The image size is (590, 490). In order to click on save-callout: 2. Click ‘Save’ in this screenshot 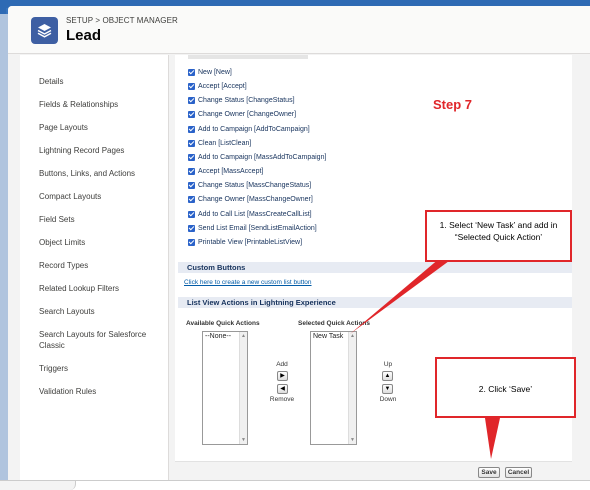, I will do `click(505, 387)`.